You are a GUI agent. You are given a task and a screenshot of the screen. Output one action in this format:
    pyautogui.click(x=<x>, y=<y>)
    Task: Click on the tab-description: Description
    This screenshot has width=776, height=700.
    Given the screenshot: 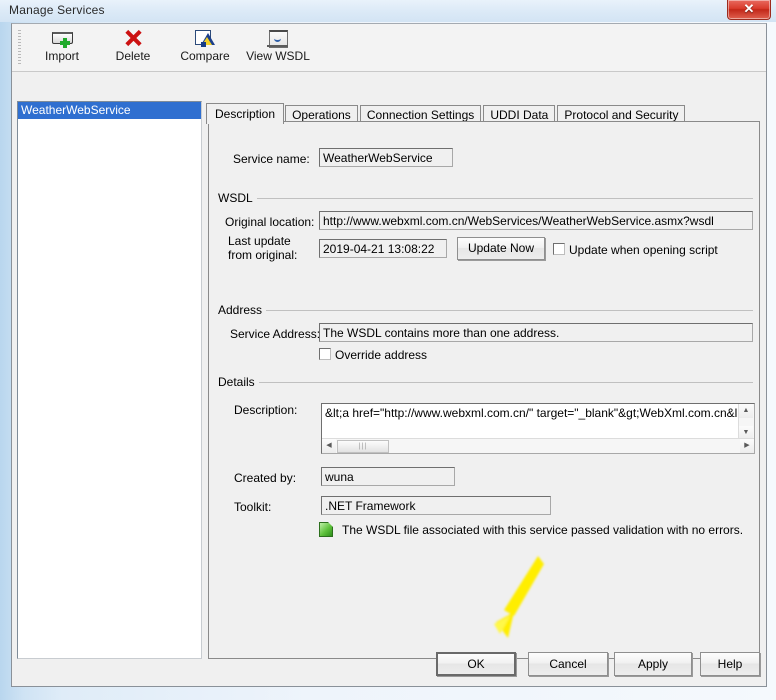 What is the action you would take?
    pyautogui.click(x=245, y=113)
    